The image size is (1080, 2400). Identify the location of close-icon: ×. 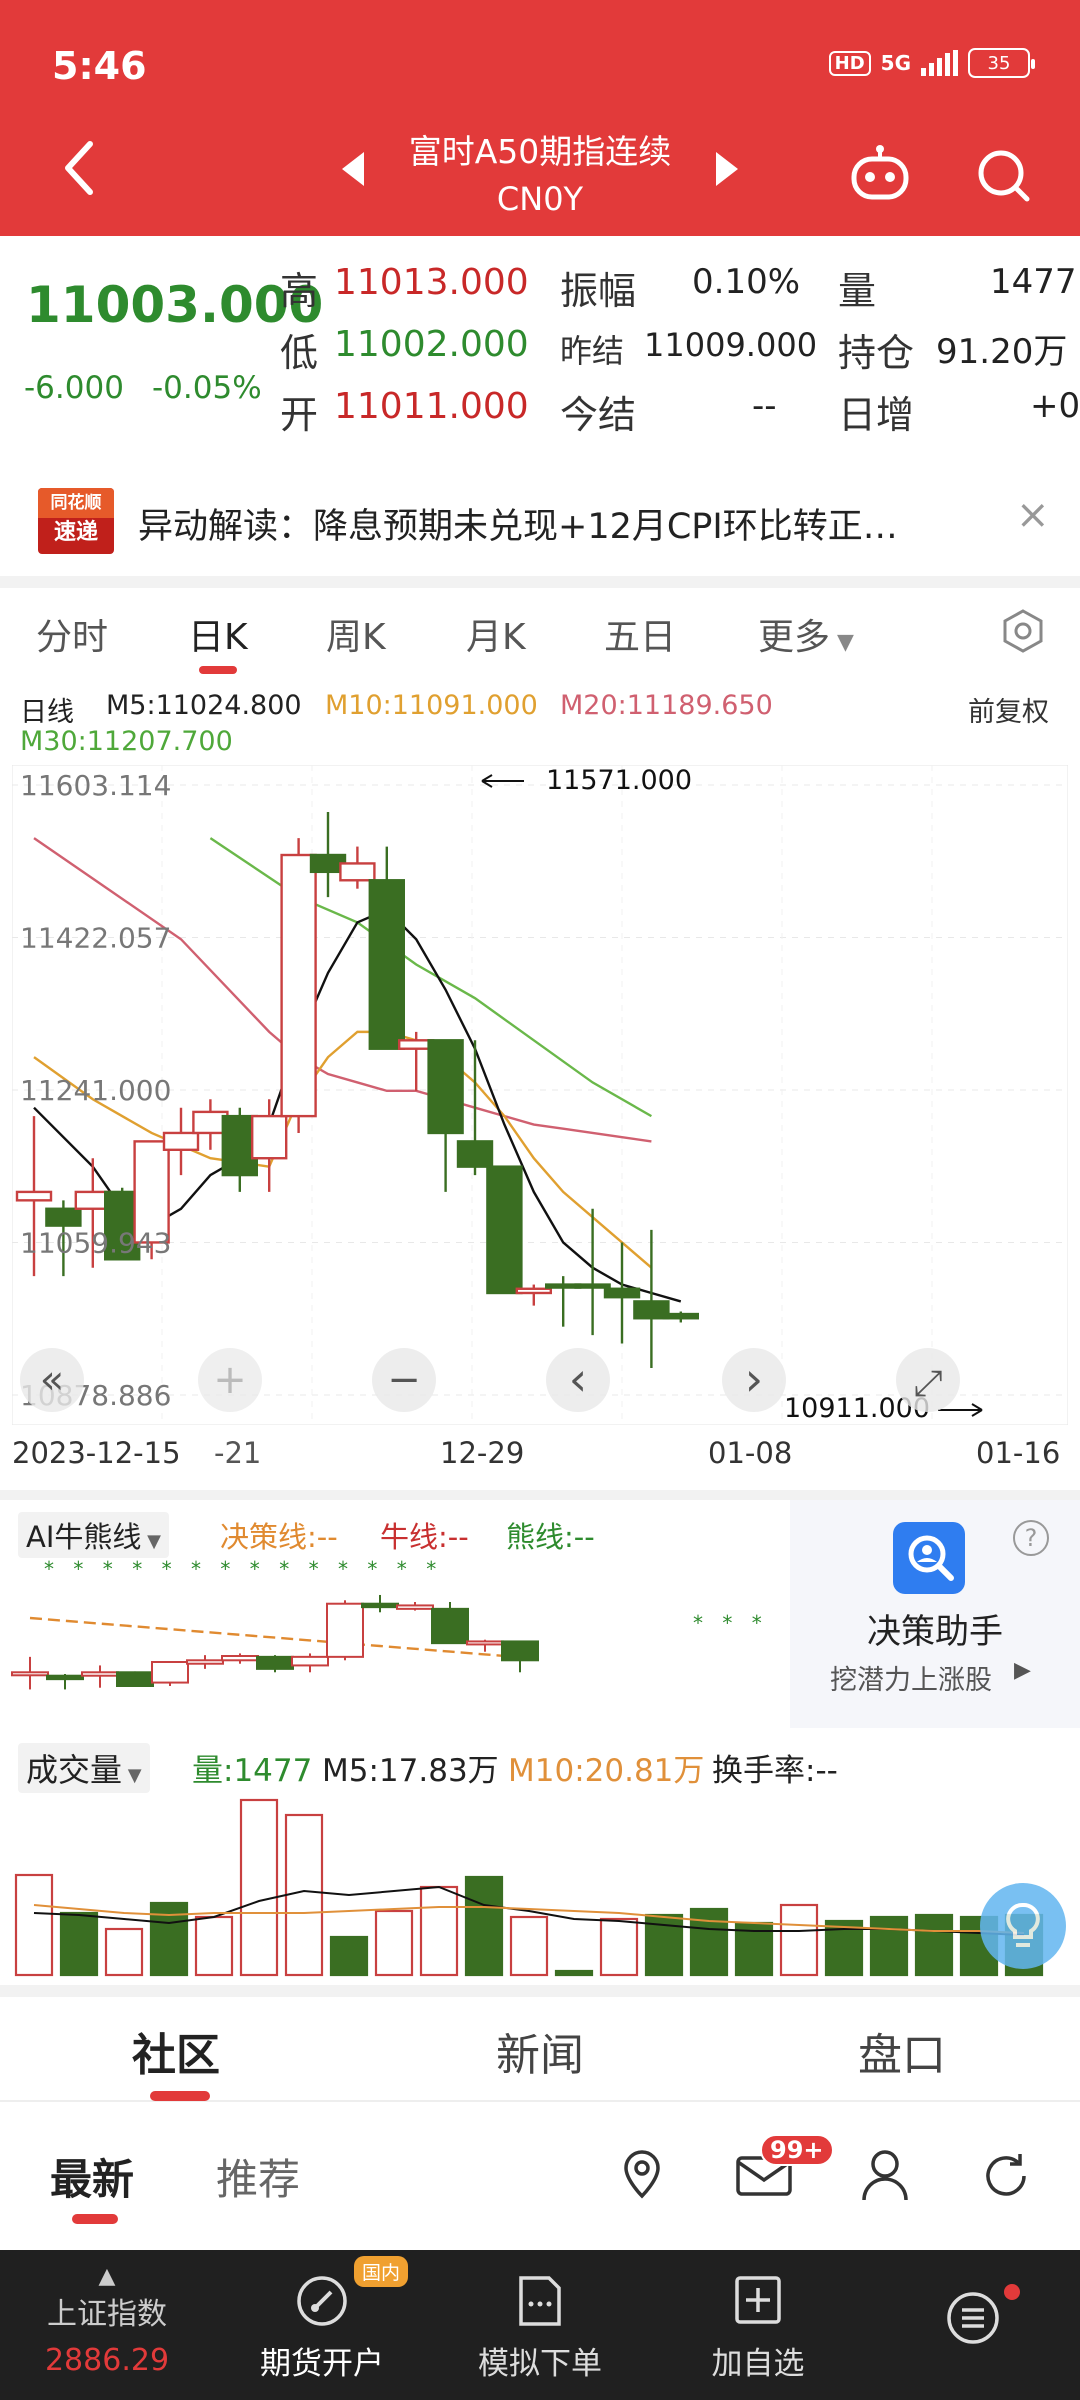
(1033, 515).